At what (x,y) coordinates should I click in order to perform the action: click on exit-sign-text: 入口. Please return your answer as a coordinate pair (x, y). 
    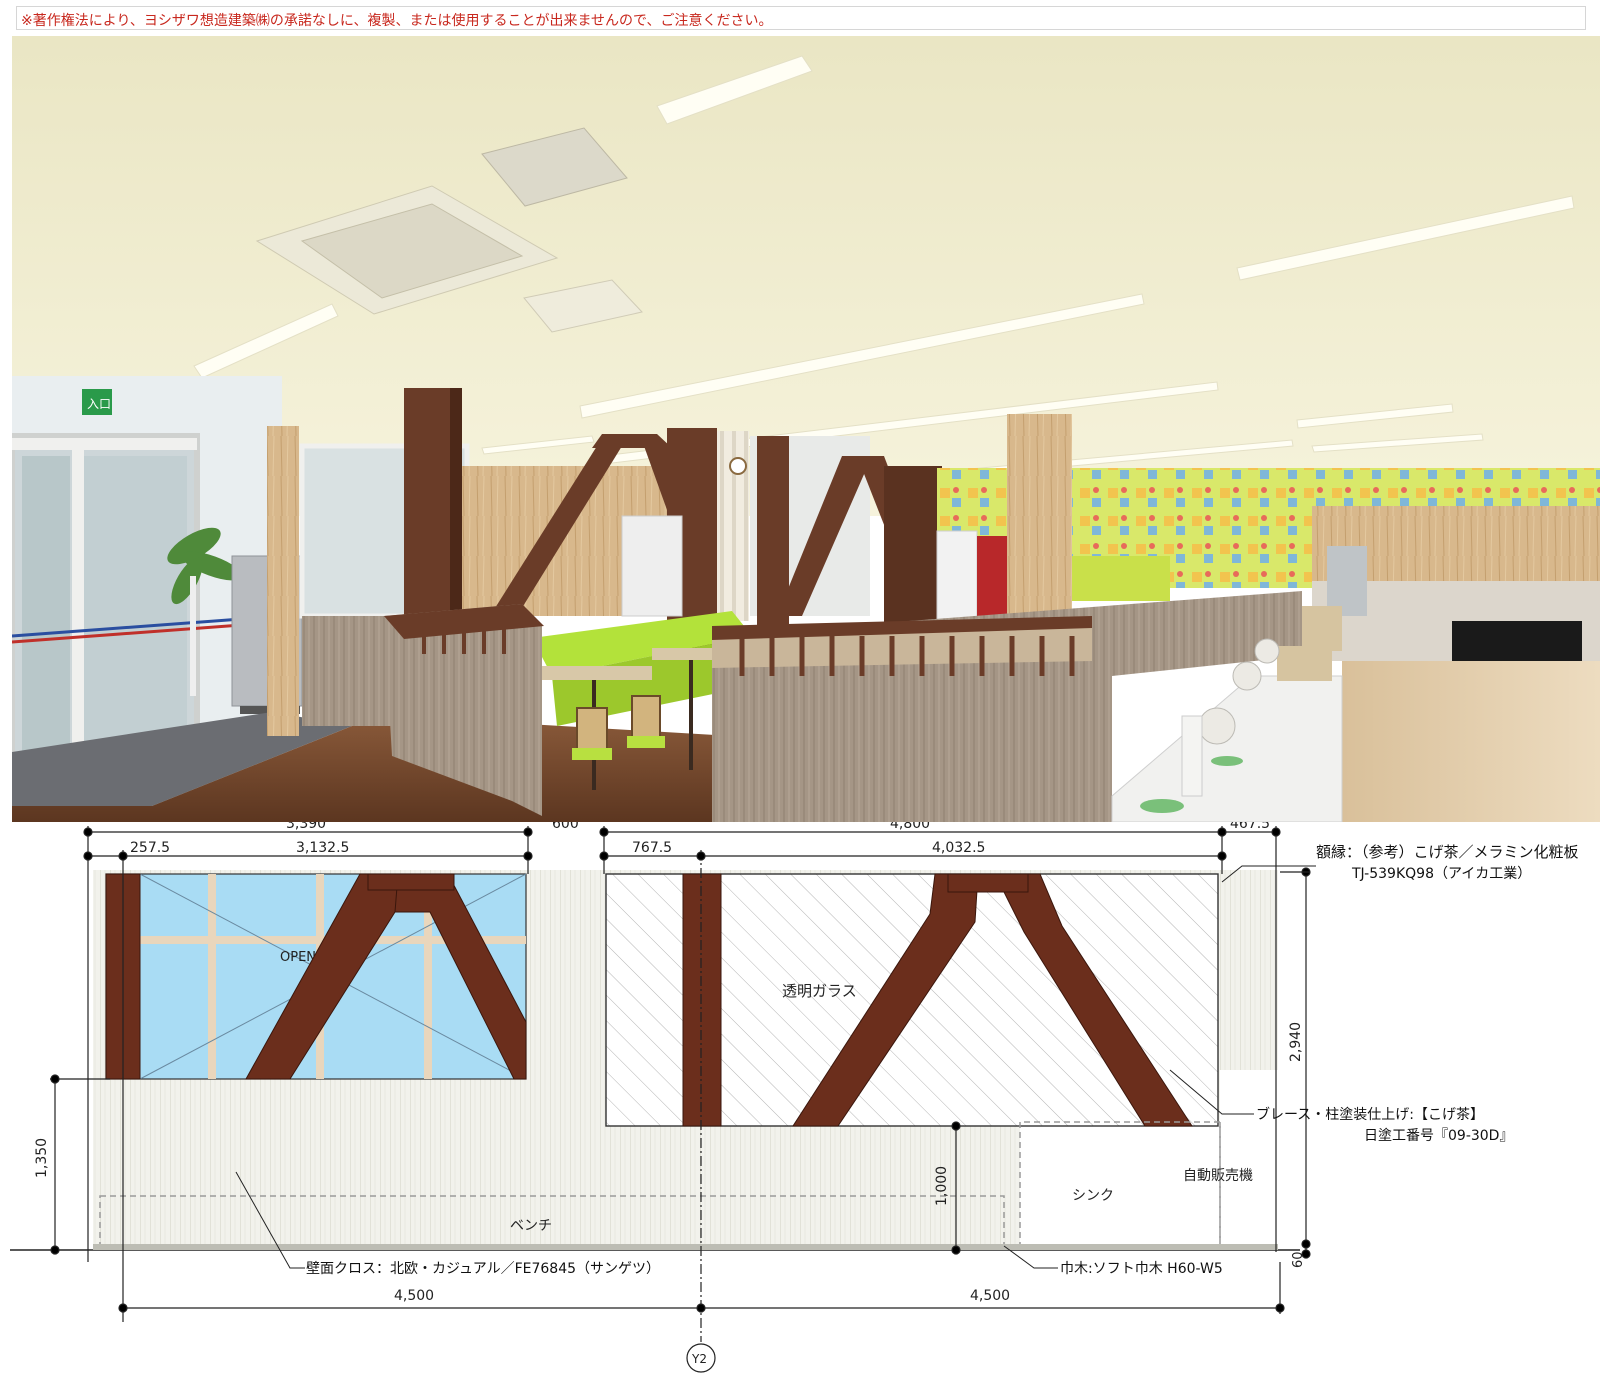
    Looking at the image, I should click on (99, 404).